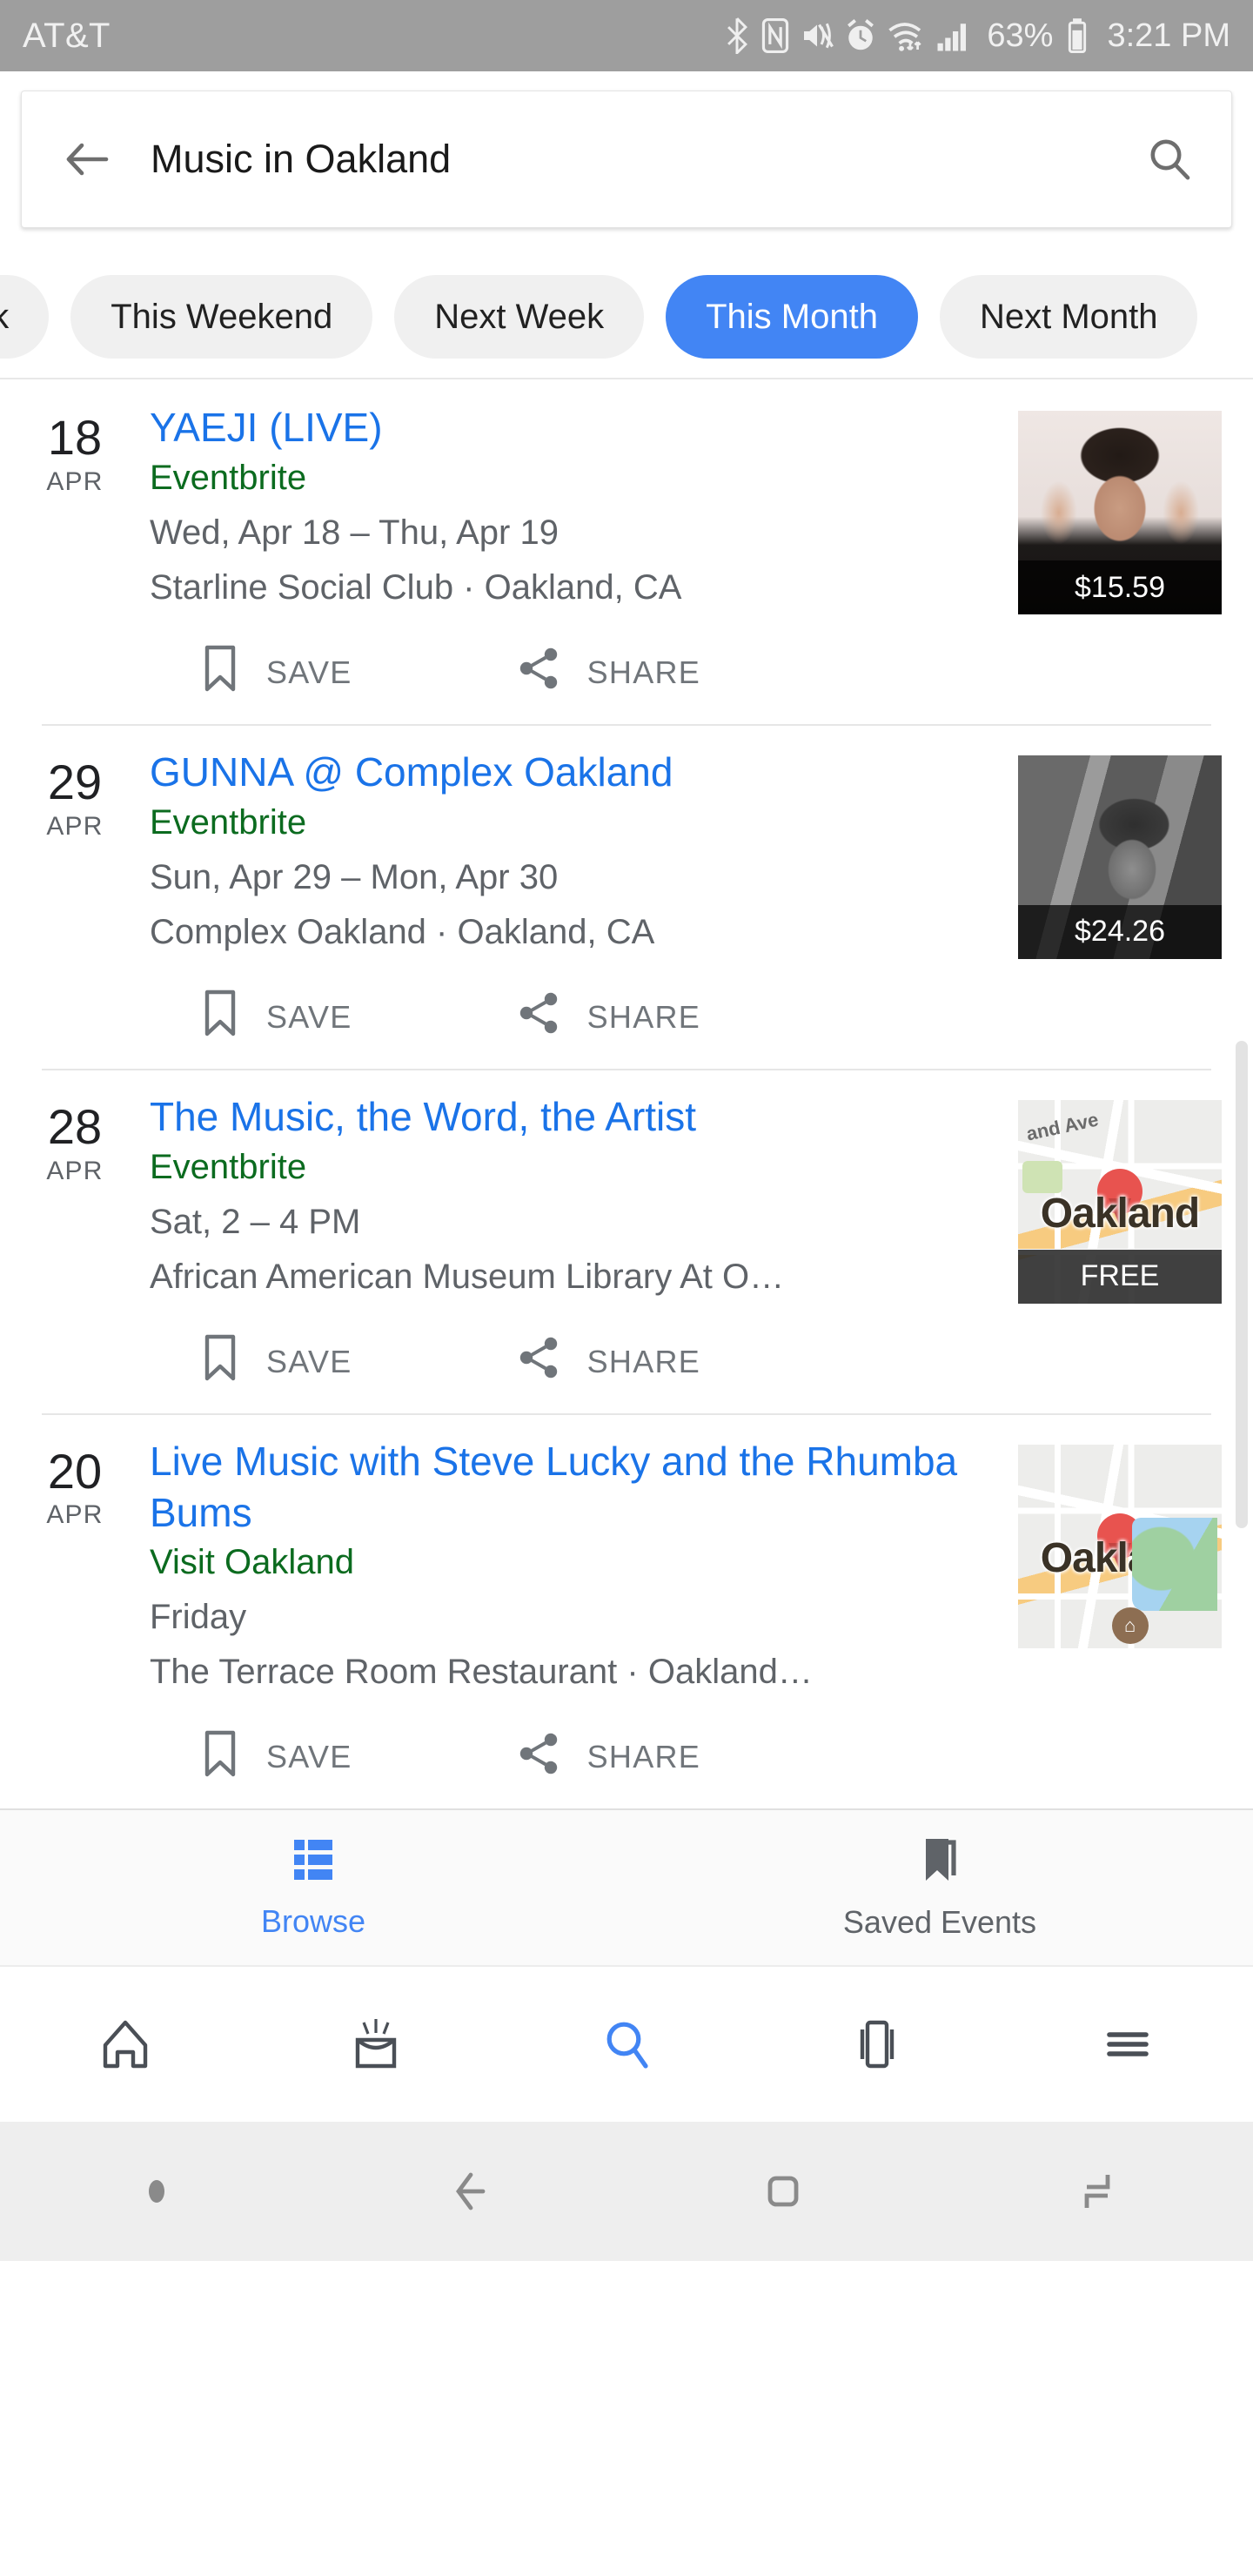 The image size is (1253, 2576). What do you see at coordinates (1120, 1213) in the screenshot?
I see `map-city-label: Oakland` at bounding box center [1120, 1213].